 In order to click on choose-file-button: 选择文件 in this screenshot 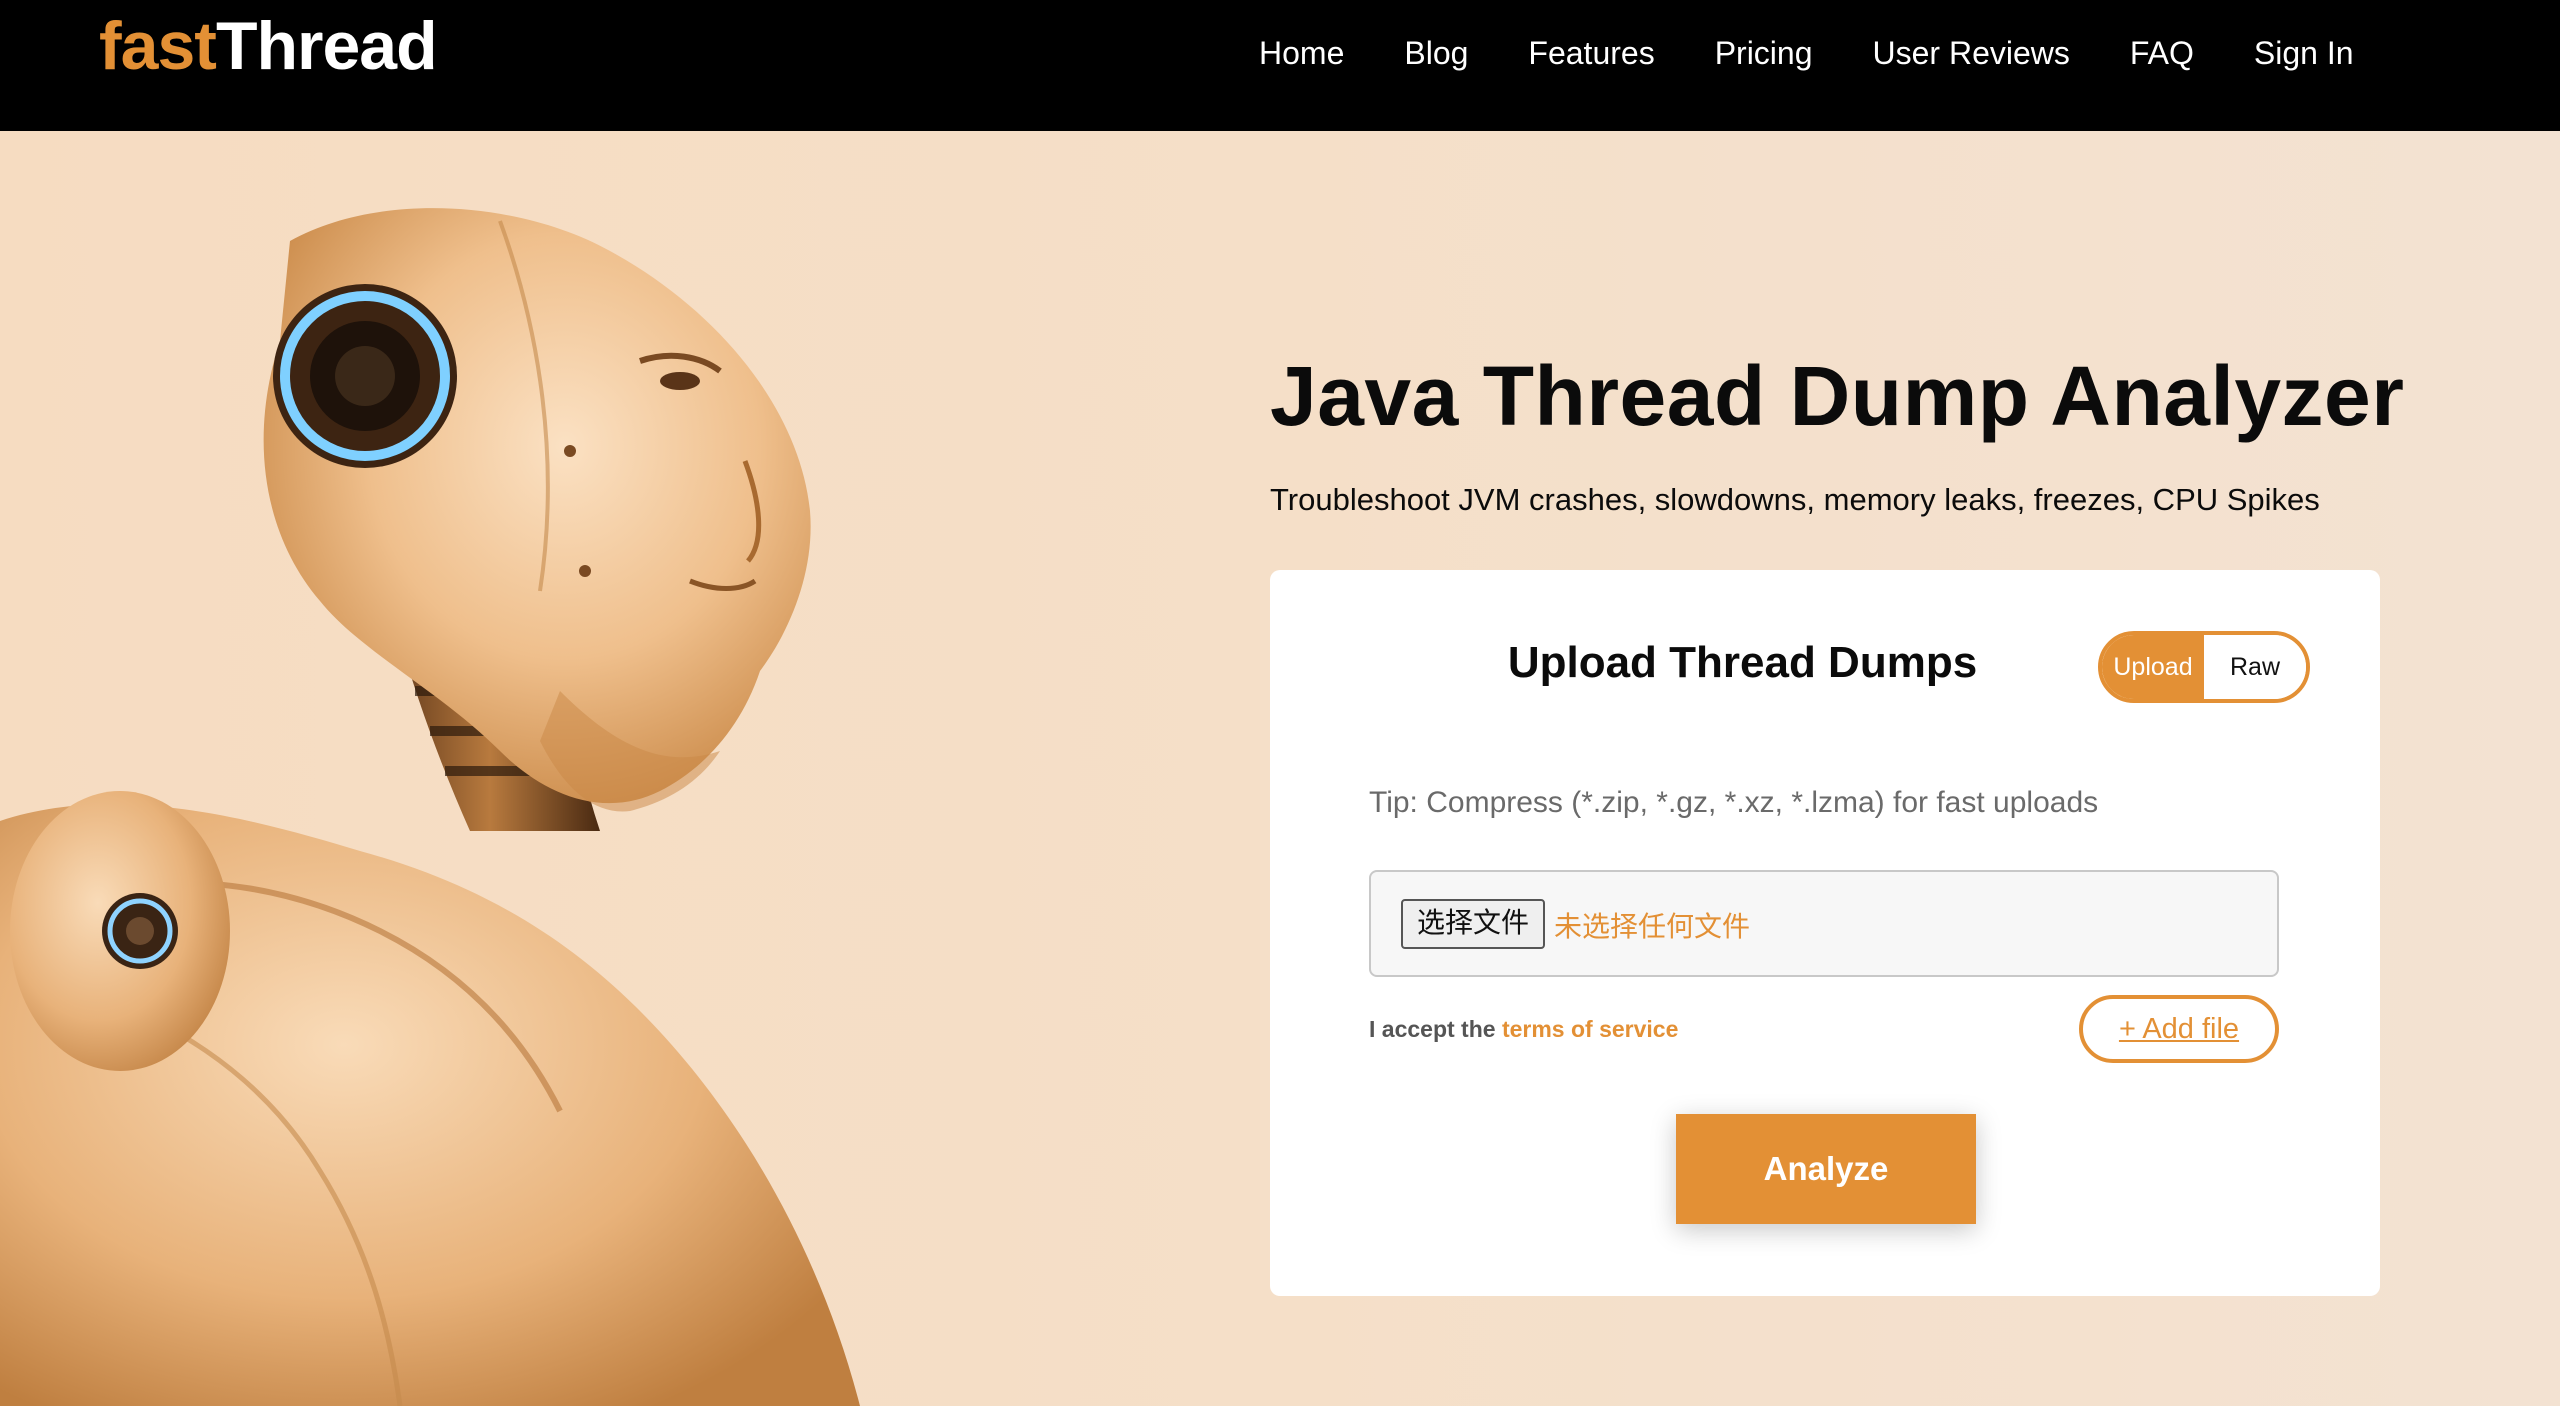, I will do `click(1473, 924)`.